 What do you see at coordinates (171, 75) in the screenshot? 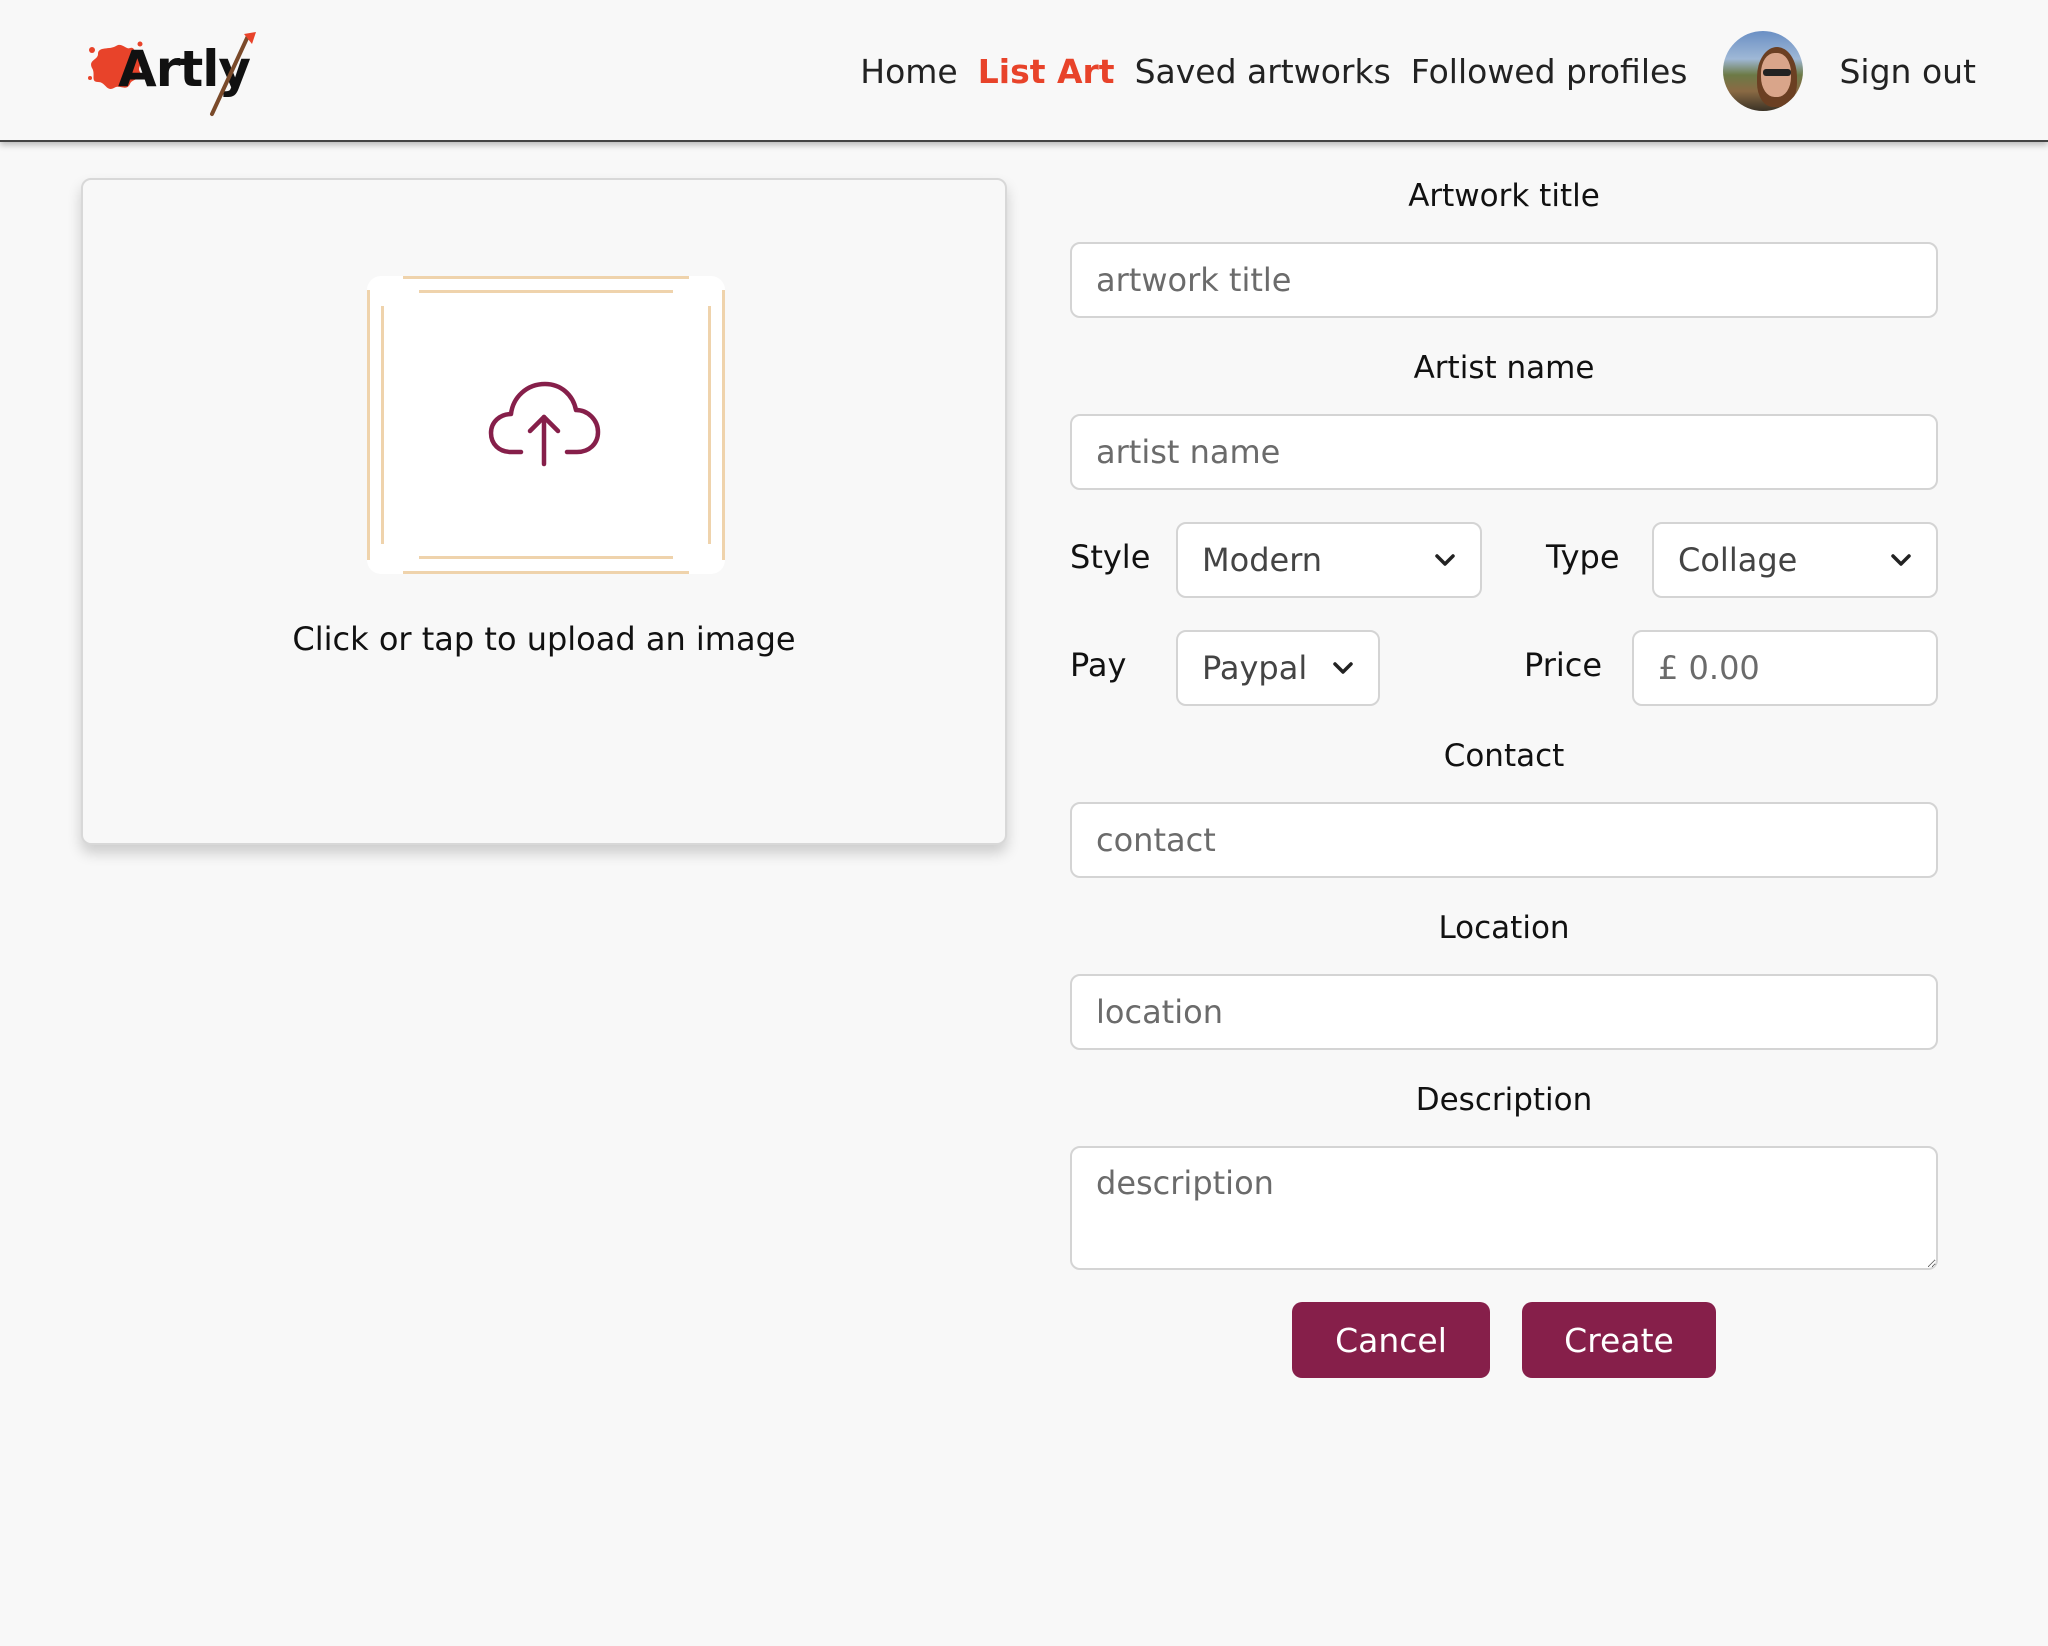
I see `artly-logo: Artly` at bounding box center [171, 75].